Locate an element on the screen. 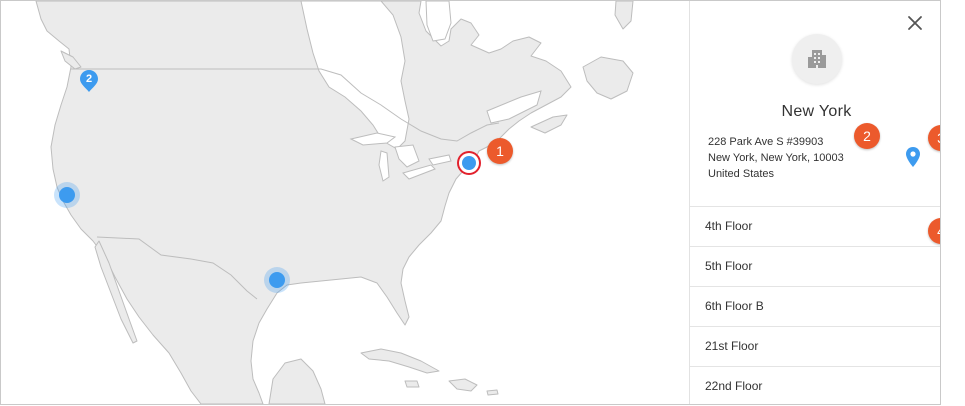  location-avatar is located at coordinates (817, 59).